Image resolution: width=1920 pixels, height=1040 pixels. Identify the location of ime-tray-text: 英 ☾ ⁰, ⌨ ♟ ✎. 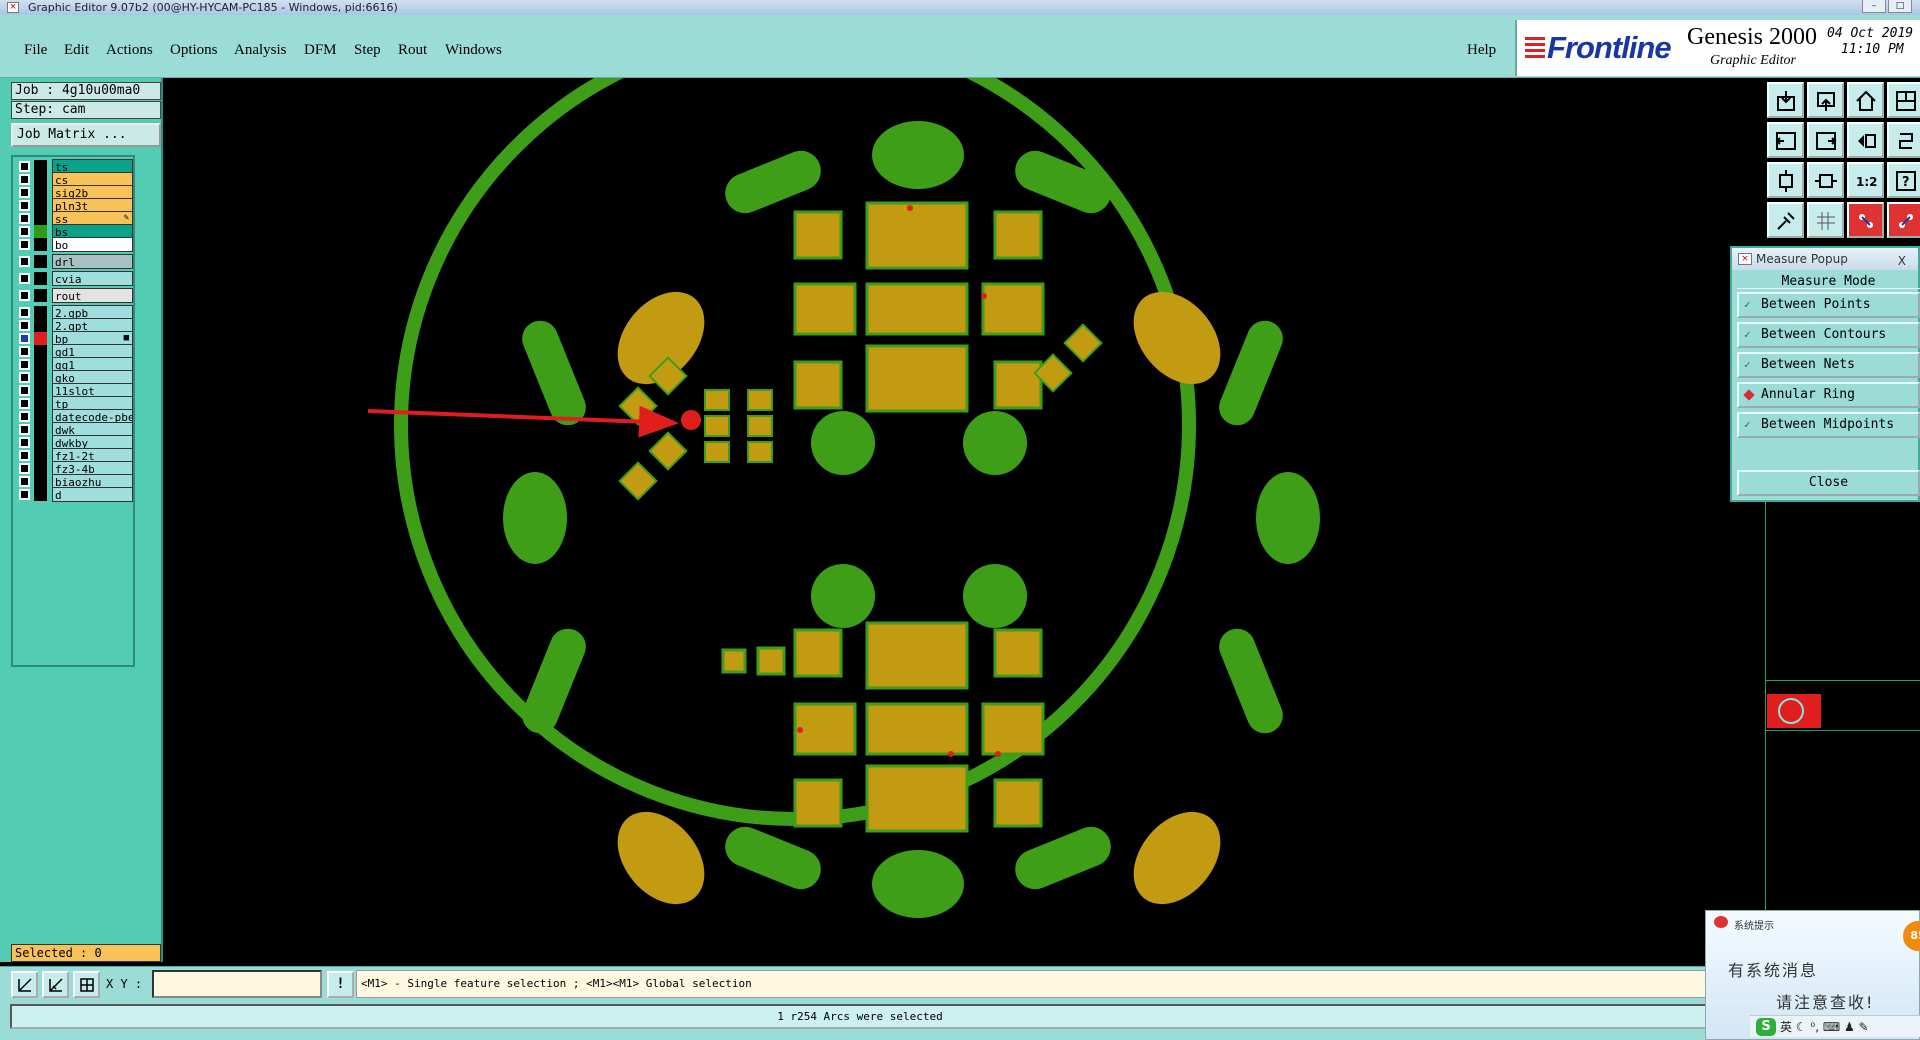
(1824, 1027).